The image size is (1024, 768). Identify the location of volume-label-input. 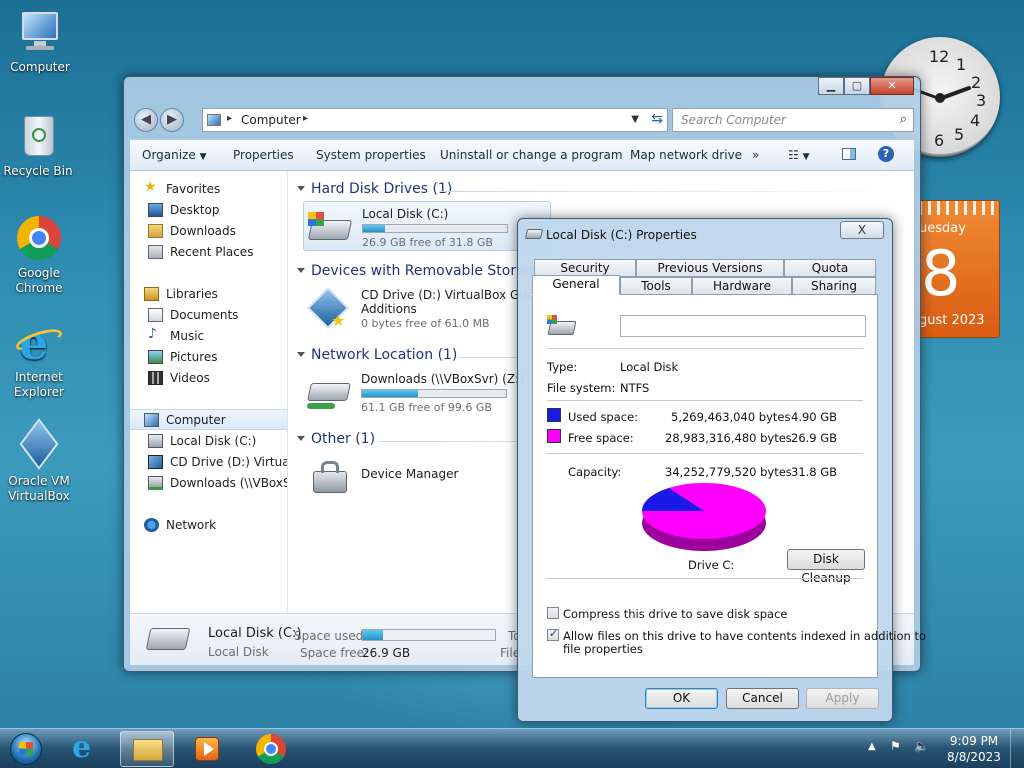
(743, 326).